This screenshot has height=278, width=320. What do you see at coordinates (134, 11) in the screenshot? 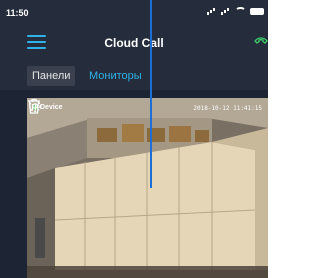
I see `status-bar: 11:50` at bounding box center [134, 11].